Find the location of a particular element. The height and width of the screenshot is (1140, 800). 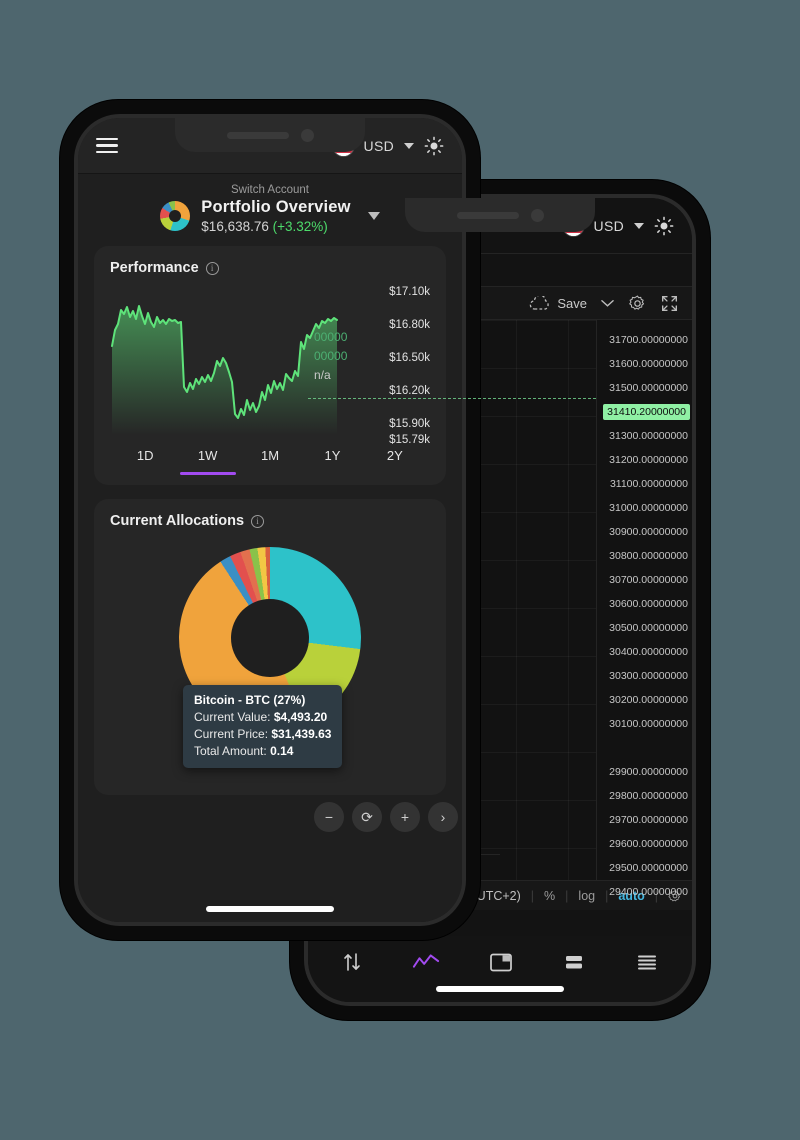

zoom-out-button: − is located at coordinates (329, 817).